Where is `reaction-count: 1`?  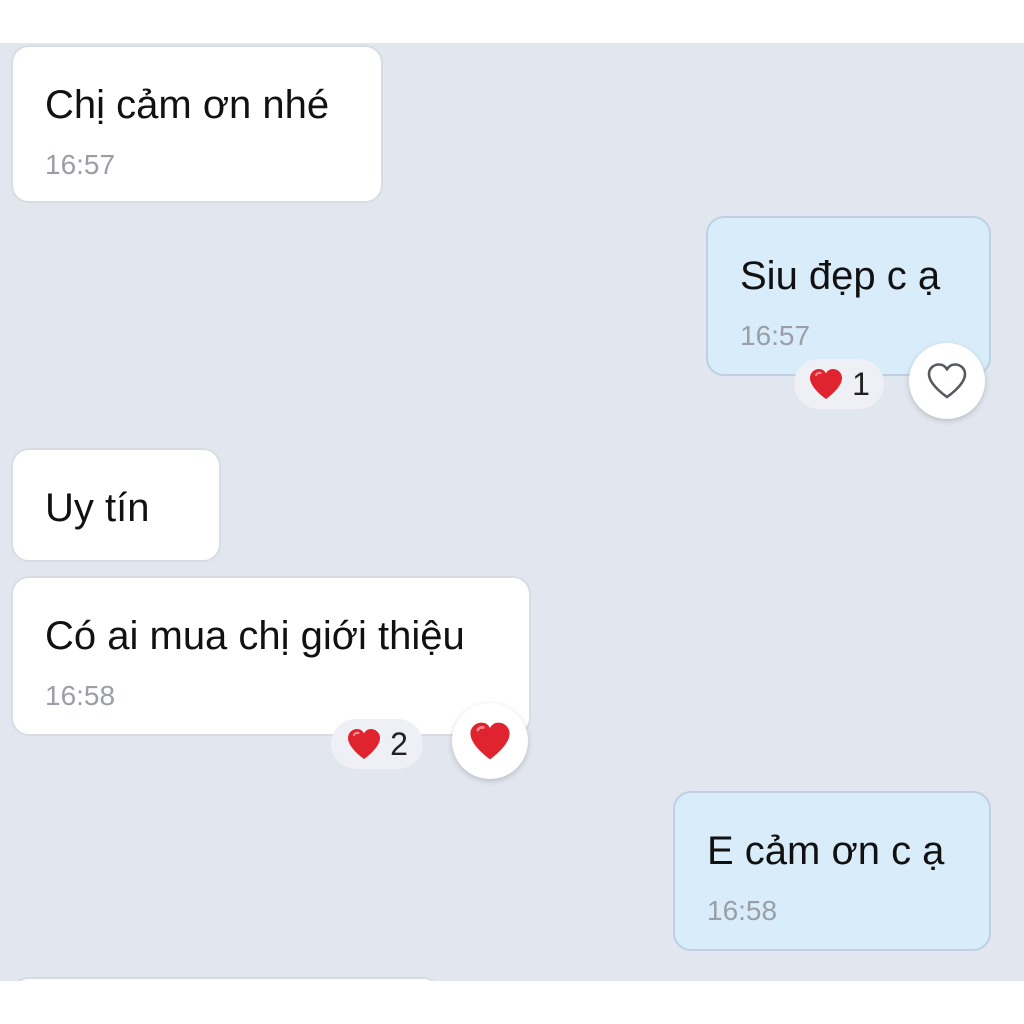
reaction-count: 1 is located at coordinates (861, 384).